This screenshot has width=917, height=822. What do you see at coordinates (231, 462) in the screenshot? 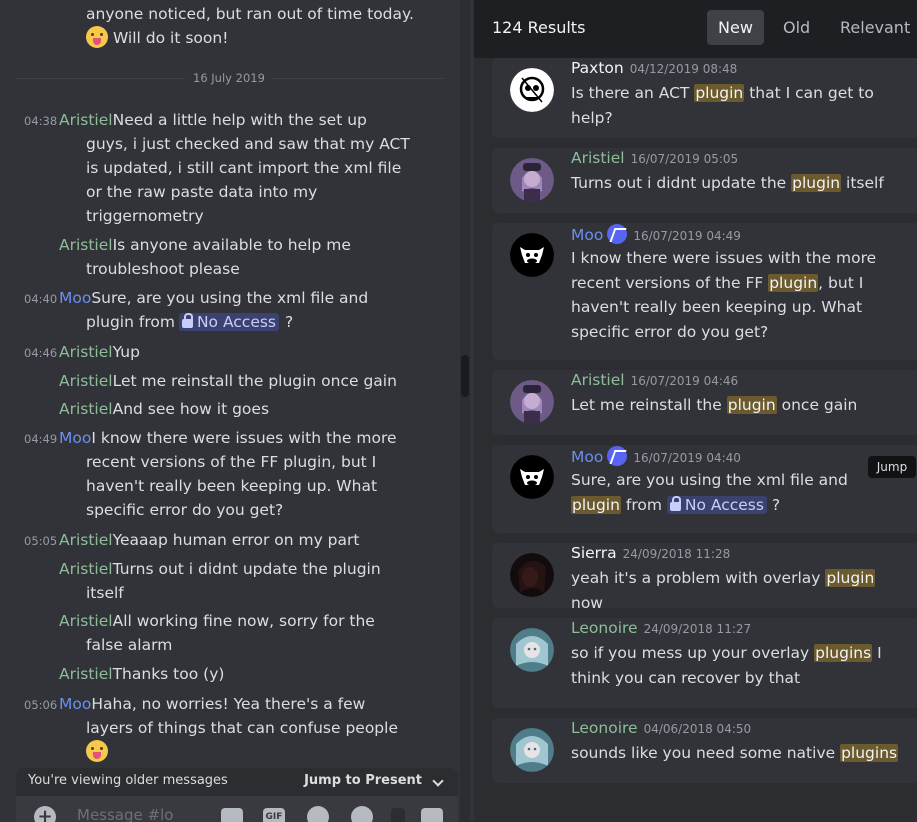
I see `message-text: recent versions of the FF plugin, but I` at bounding box center [231, 462].